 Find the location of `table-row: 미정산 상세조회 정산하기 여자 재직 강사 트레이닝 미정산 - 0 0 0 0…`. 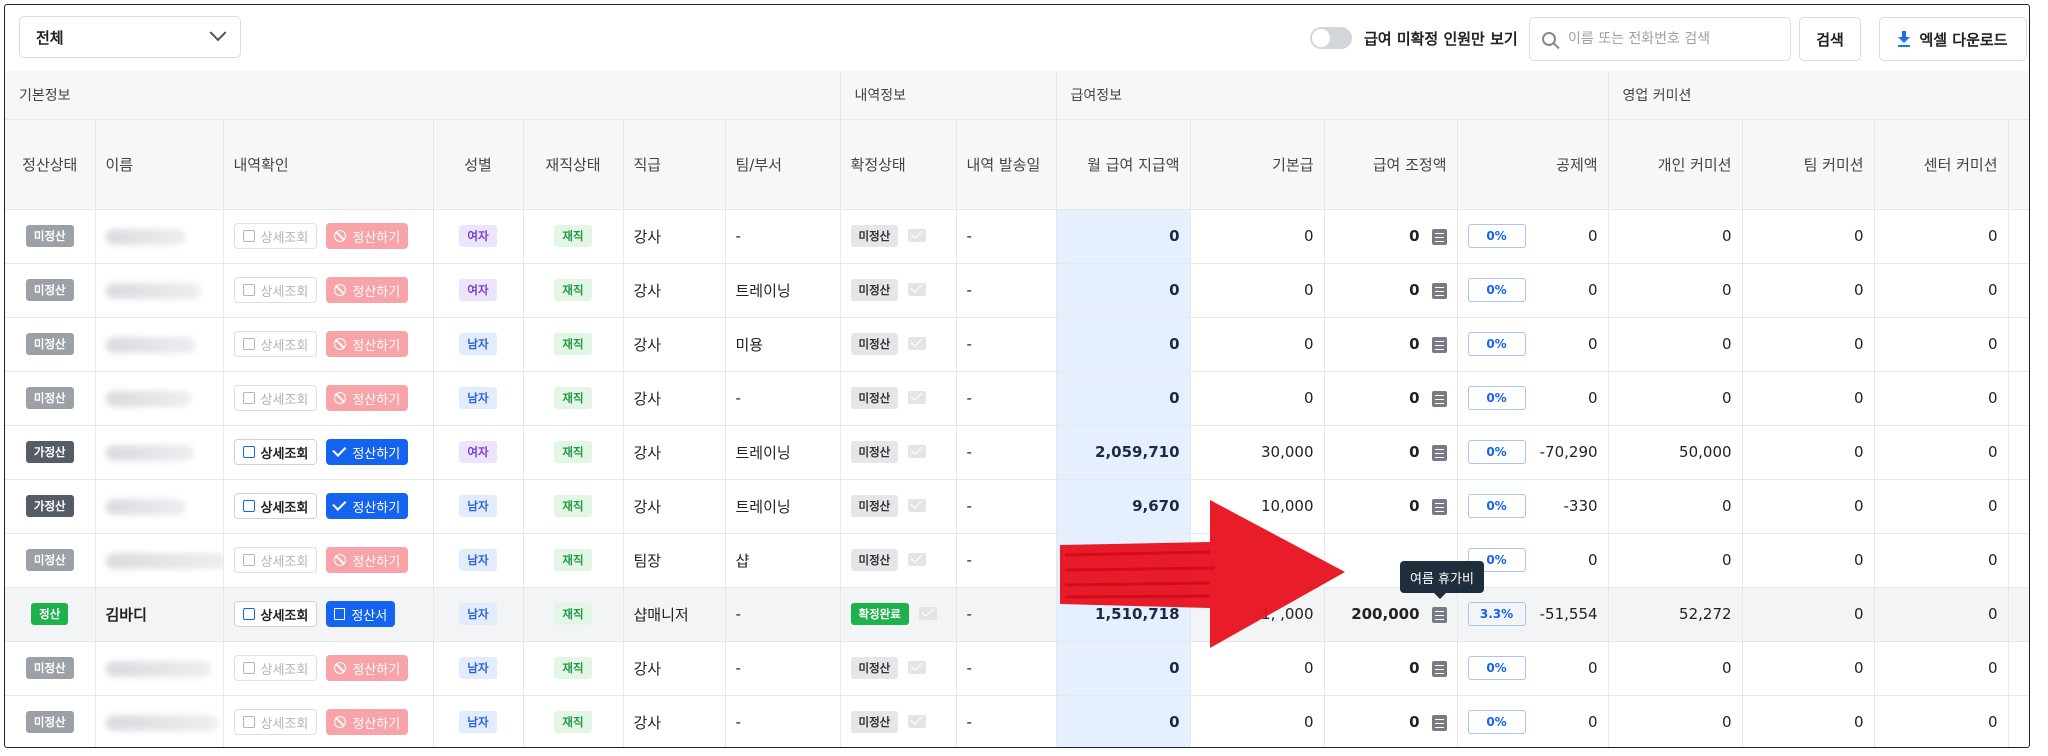

table-row: 미정산 상세조회 정산하기 여자 재직 강사 트레이닝 미정산 - 0 0 0 0… is located at coordinates (1017, 290).